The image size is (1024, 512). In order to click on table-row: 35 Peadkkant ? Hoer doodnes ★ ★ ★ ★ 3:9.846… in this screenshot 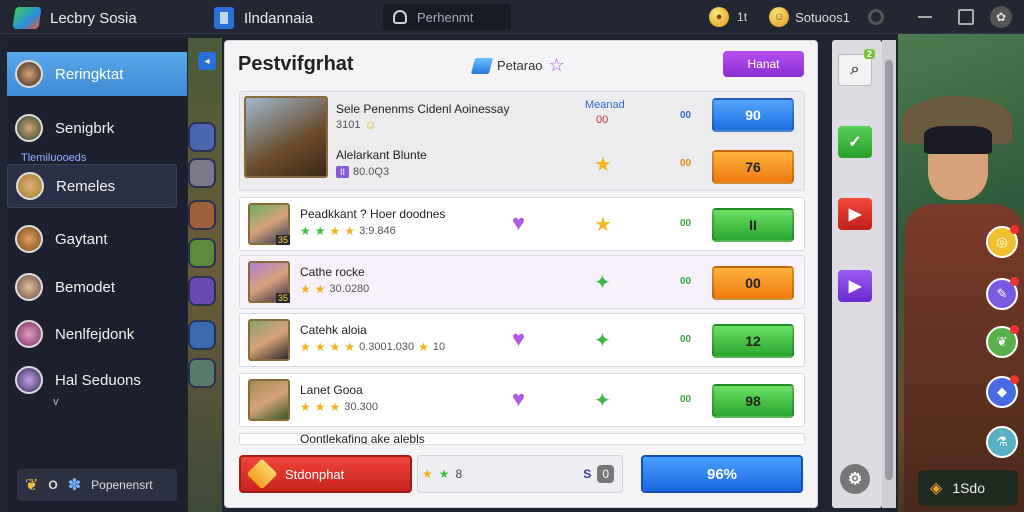, I will do `click(522, 224)`.